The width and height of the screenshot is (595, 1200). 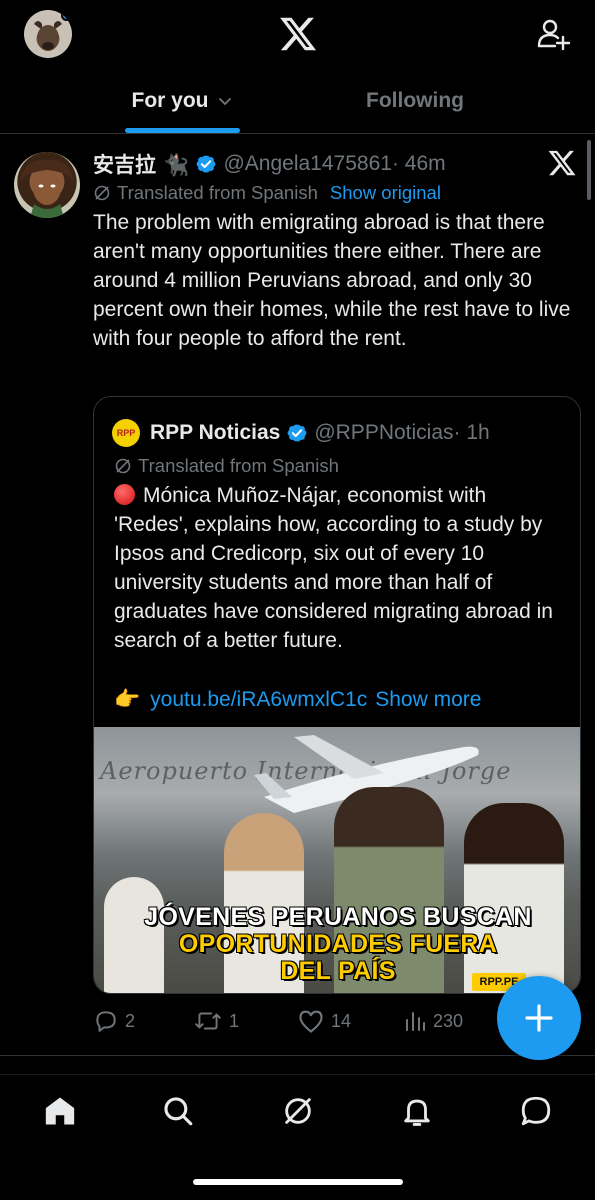 I want to click on compose-button, so click(x=539, y=1018).